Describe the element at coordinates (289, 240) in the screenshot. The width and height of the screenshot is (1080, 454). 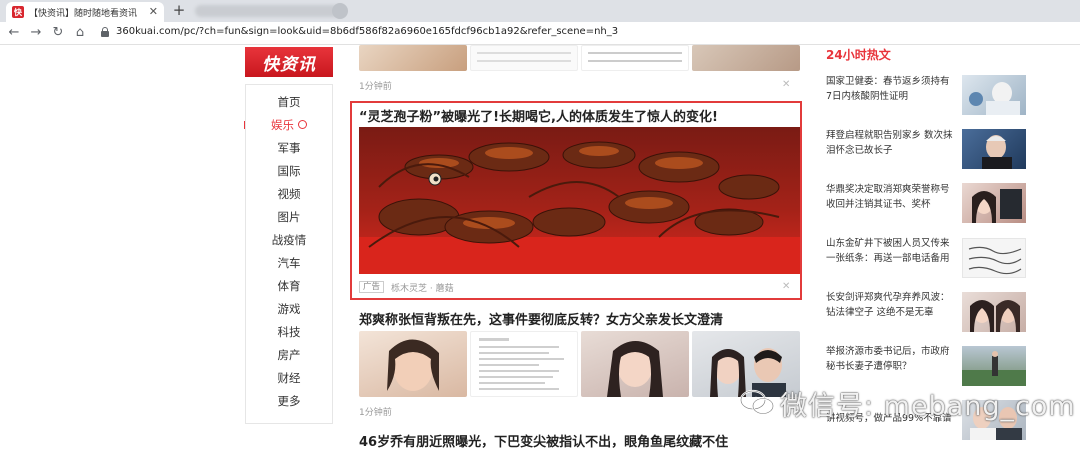
I see `nav-item-epidemic: 战疫情` at that location.